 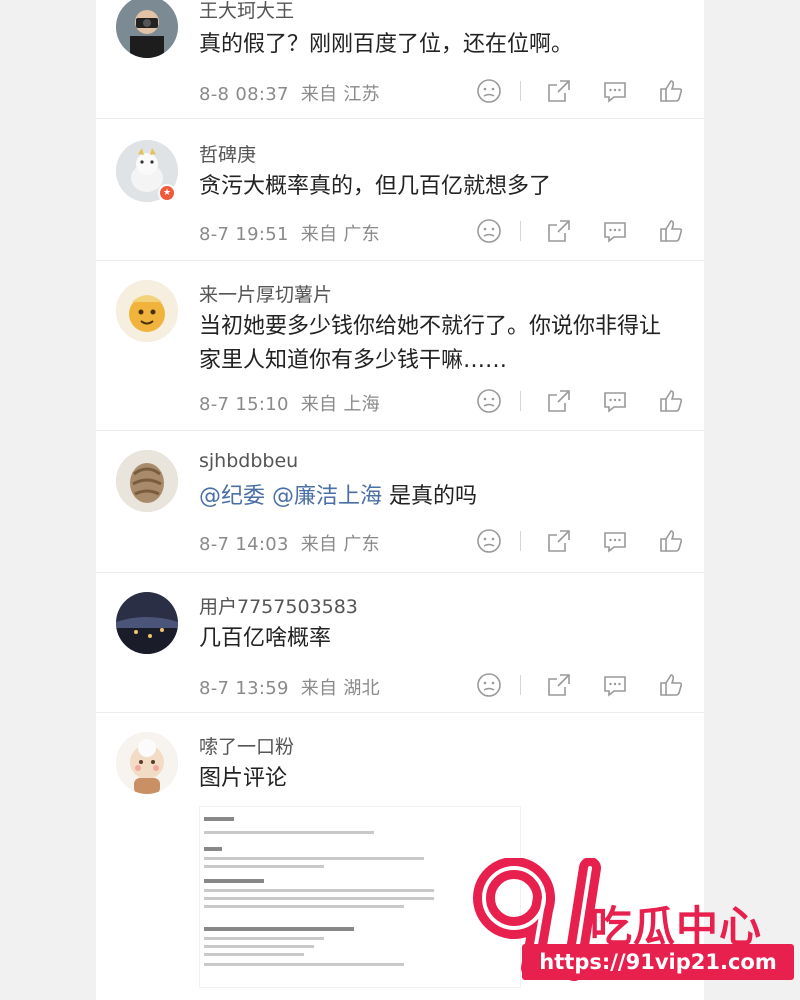 I want to click on comment-location: 来自 上海, so click(x=340, y=404).